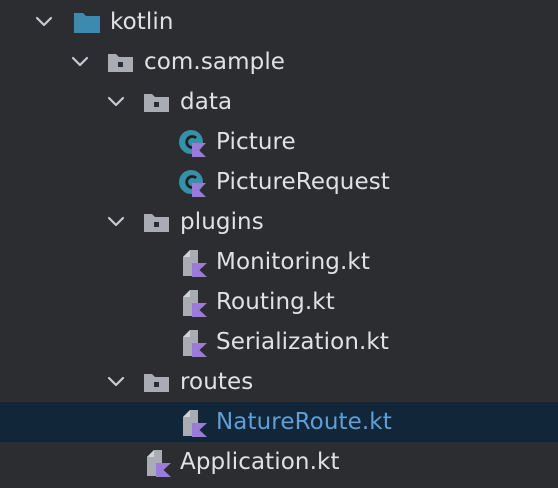 This screenshot has height=488, width=558. Describe the element at coordinates (304, 422) in the screenshot. I see `tree-node-label: NatureRoute.kt` at that location.